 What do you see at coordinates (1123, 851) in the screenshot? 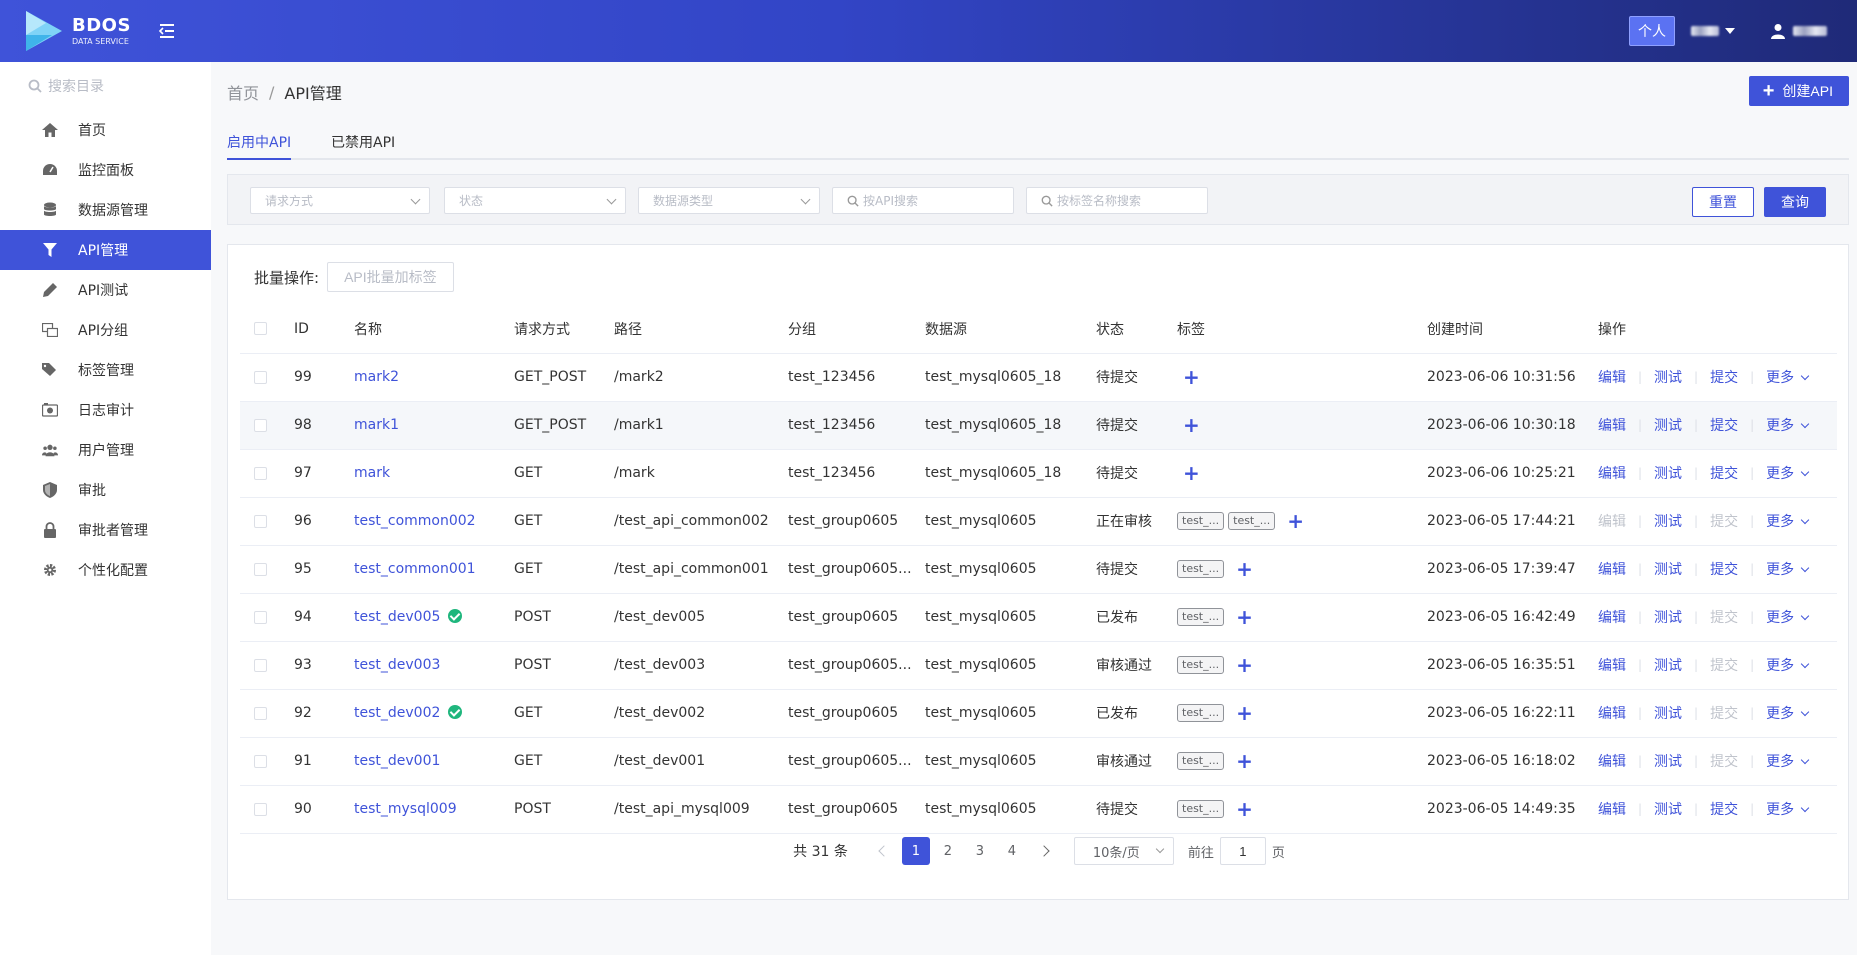
I see `page-size-select: 10条/页` at bounding box center [1123, 851].